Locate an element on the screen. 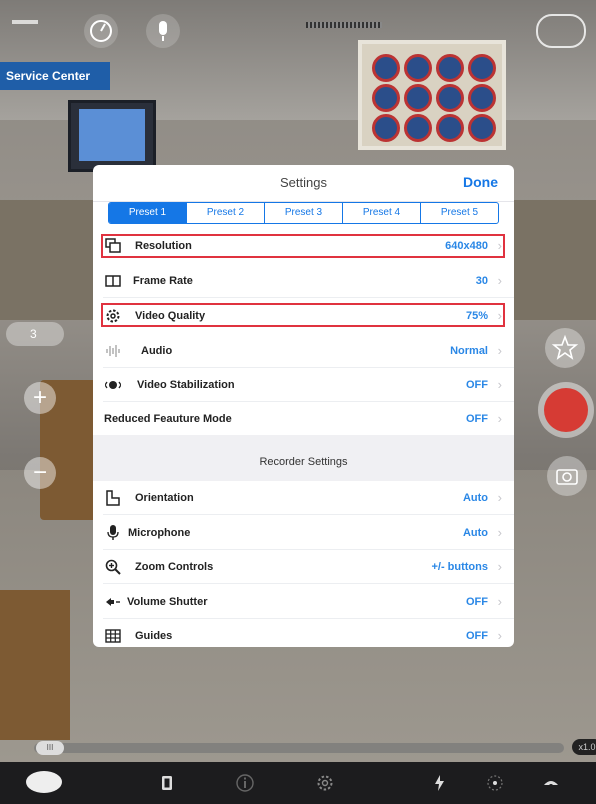 The image size is (596, 804). favorite-star-icon is located at coordinates (565, 348).